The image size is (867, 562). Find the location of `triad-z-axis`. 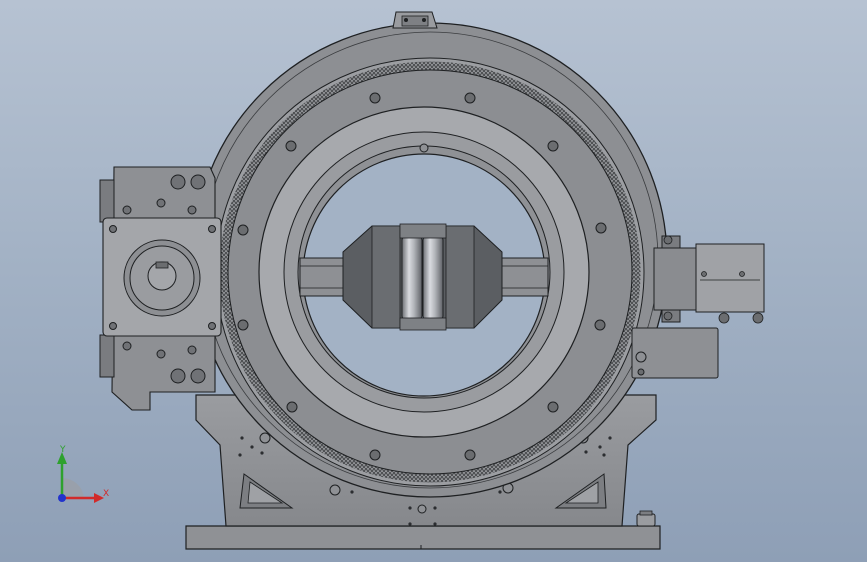

triad-z-axis is located at coordinates (62, 498).